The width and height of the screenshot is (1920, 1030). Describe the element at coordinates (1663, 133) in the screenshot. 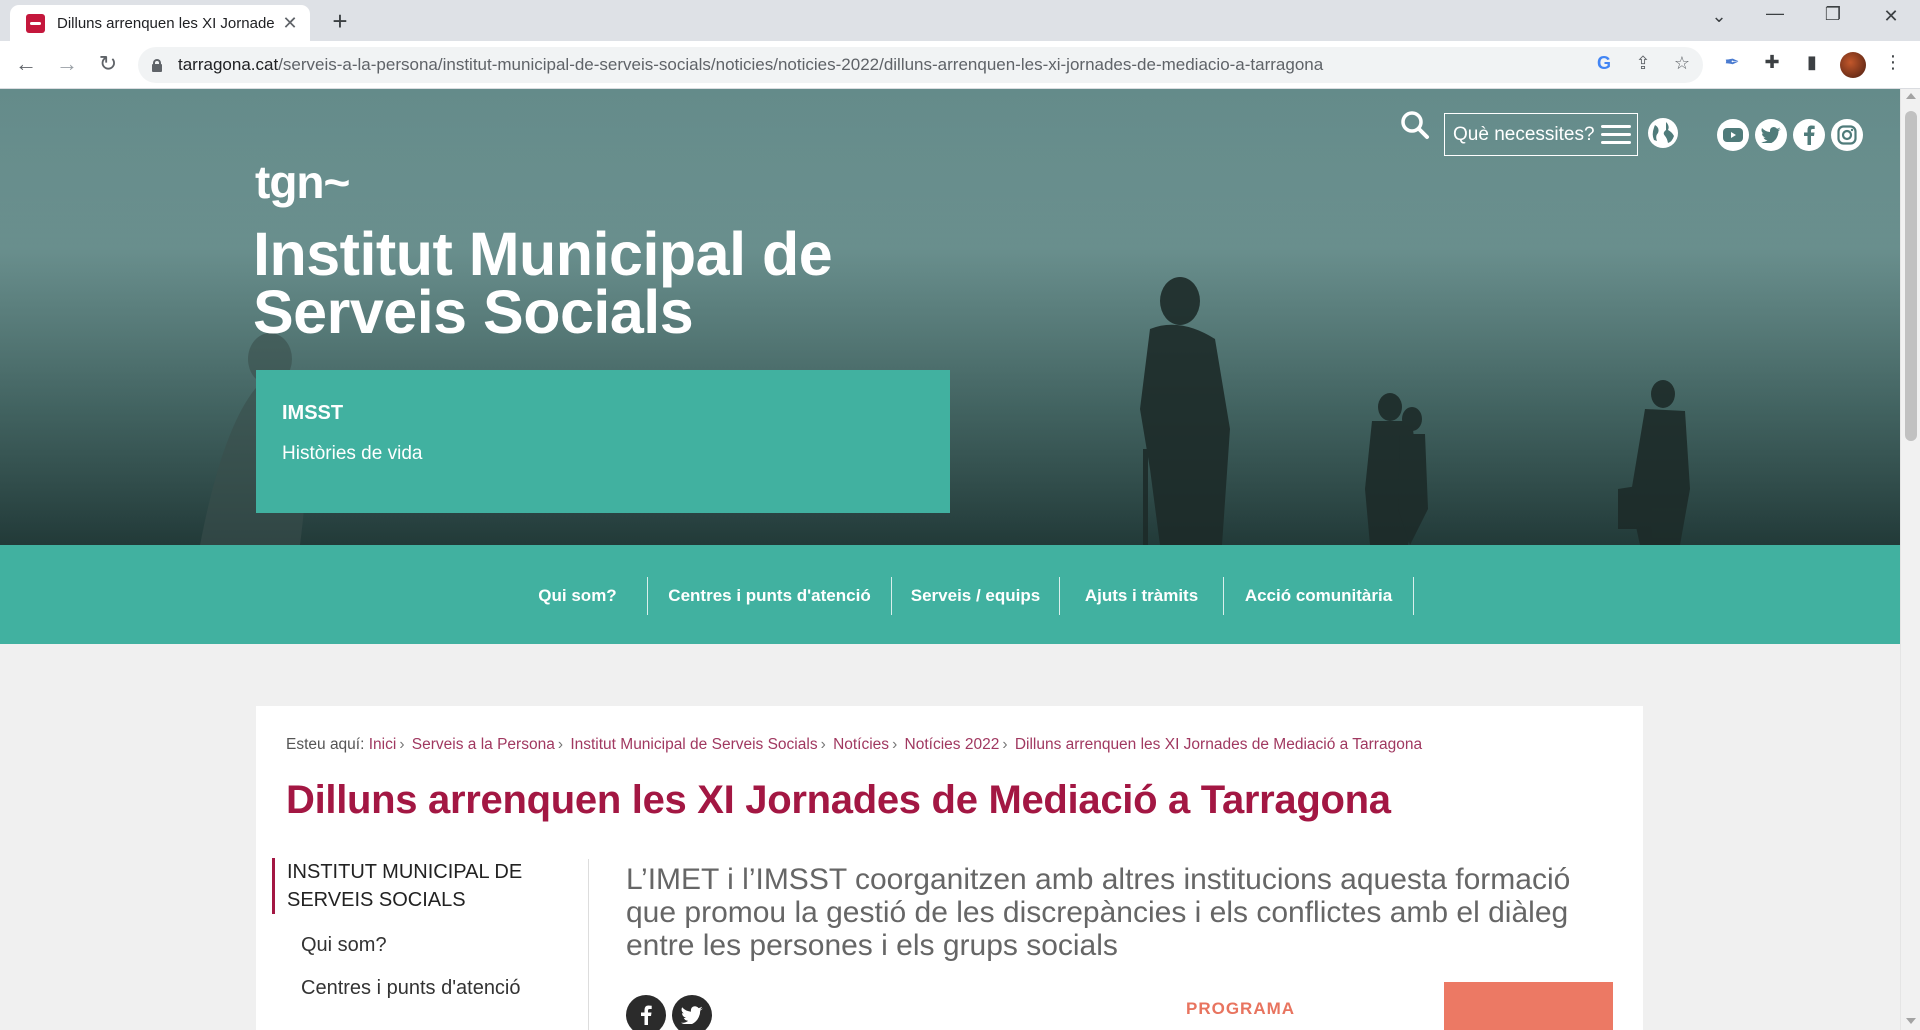

I see `globe-icon` at that location.